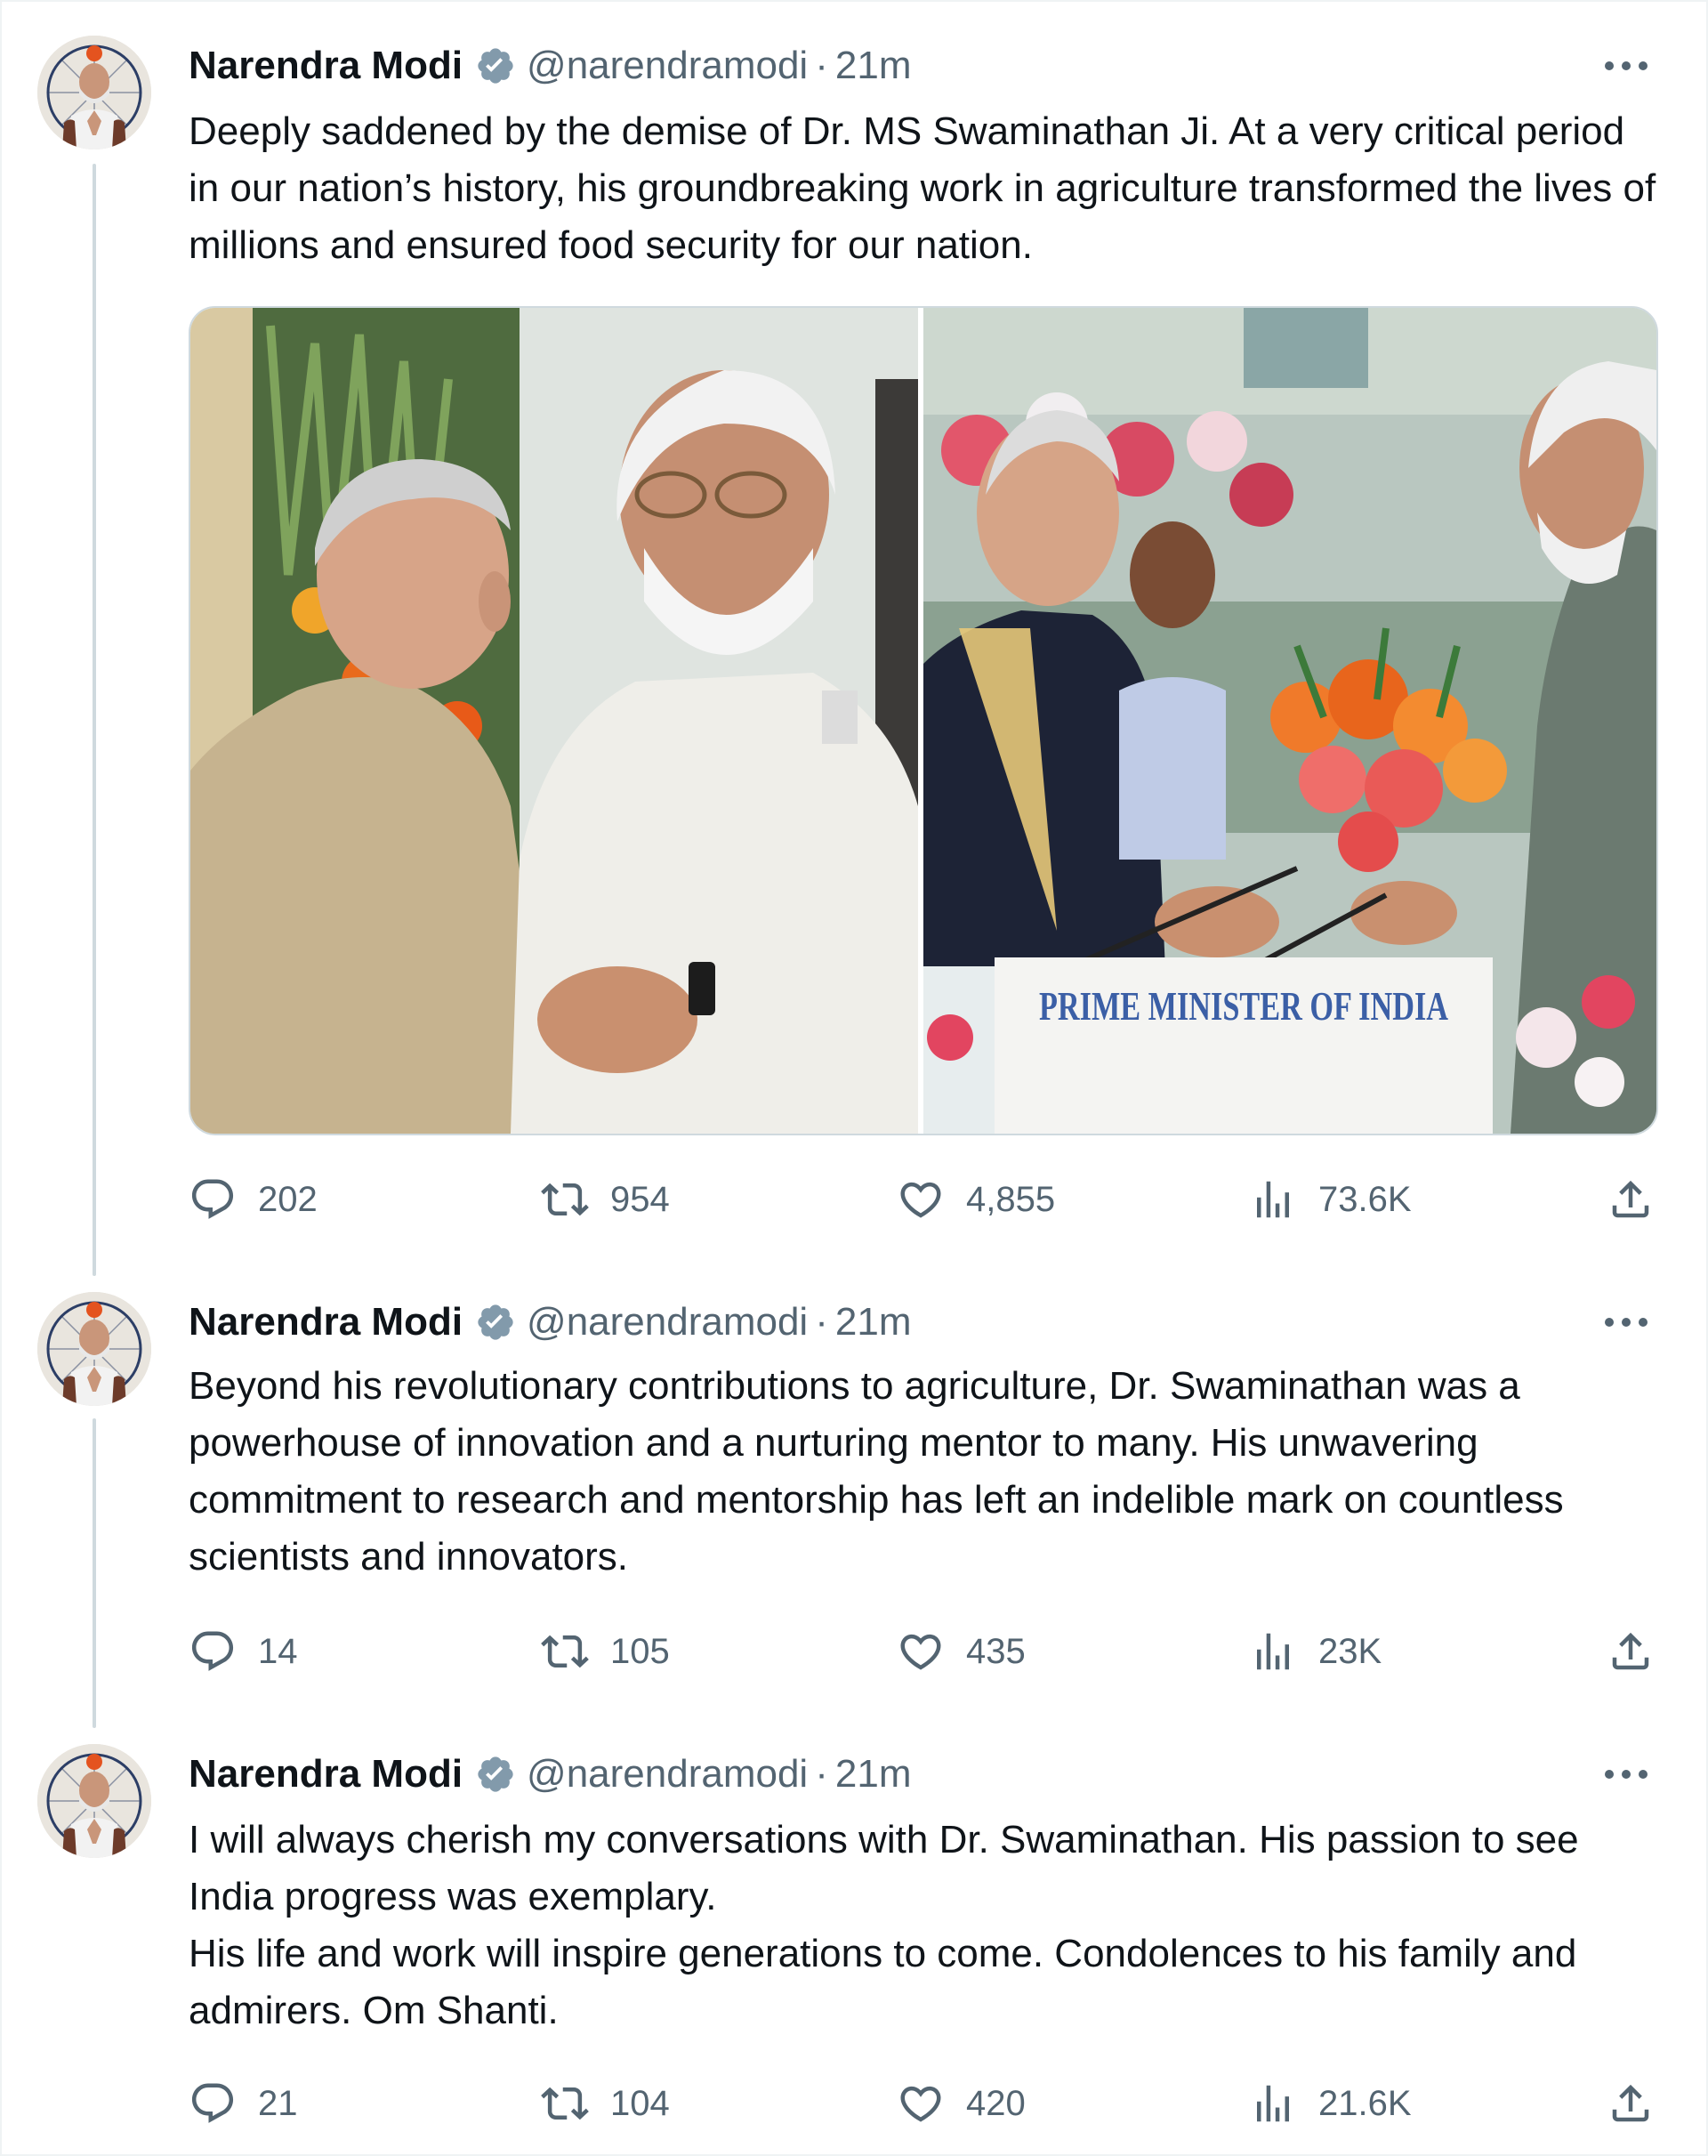 Image resolution: width=1708 pixels, height=2156 pixels. What do you see at coordinates (605, 1199) in the screenshot?
I see `repost-button: 954` at bounding box center [605, 1199].